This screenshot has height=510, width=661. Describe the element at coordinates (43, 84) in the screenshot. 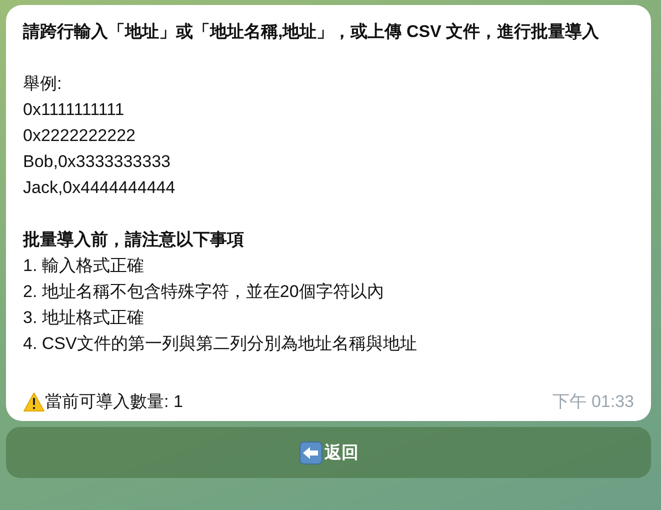

I see `example-label: 舉例:` at that location.